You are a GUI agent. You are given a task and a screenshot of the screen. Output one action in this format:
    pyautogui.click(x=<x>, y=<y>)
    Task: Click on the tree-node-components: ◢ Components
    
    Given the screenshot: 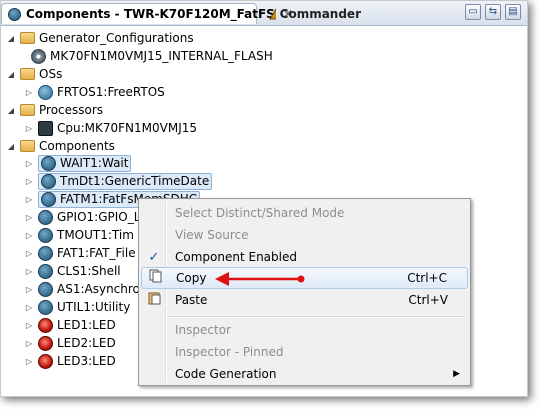 What is the action you would take?
    pyautogui.click(x=60, y=146)
    